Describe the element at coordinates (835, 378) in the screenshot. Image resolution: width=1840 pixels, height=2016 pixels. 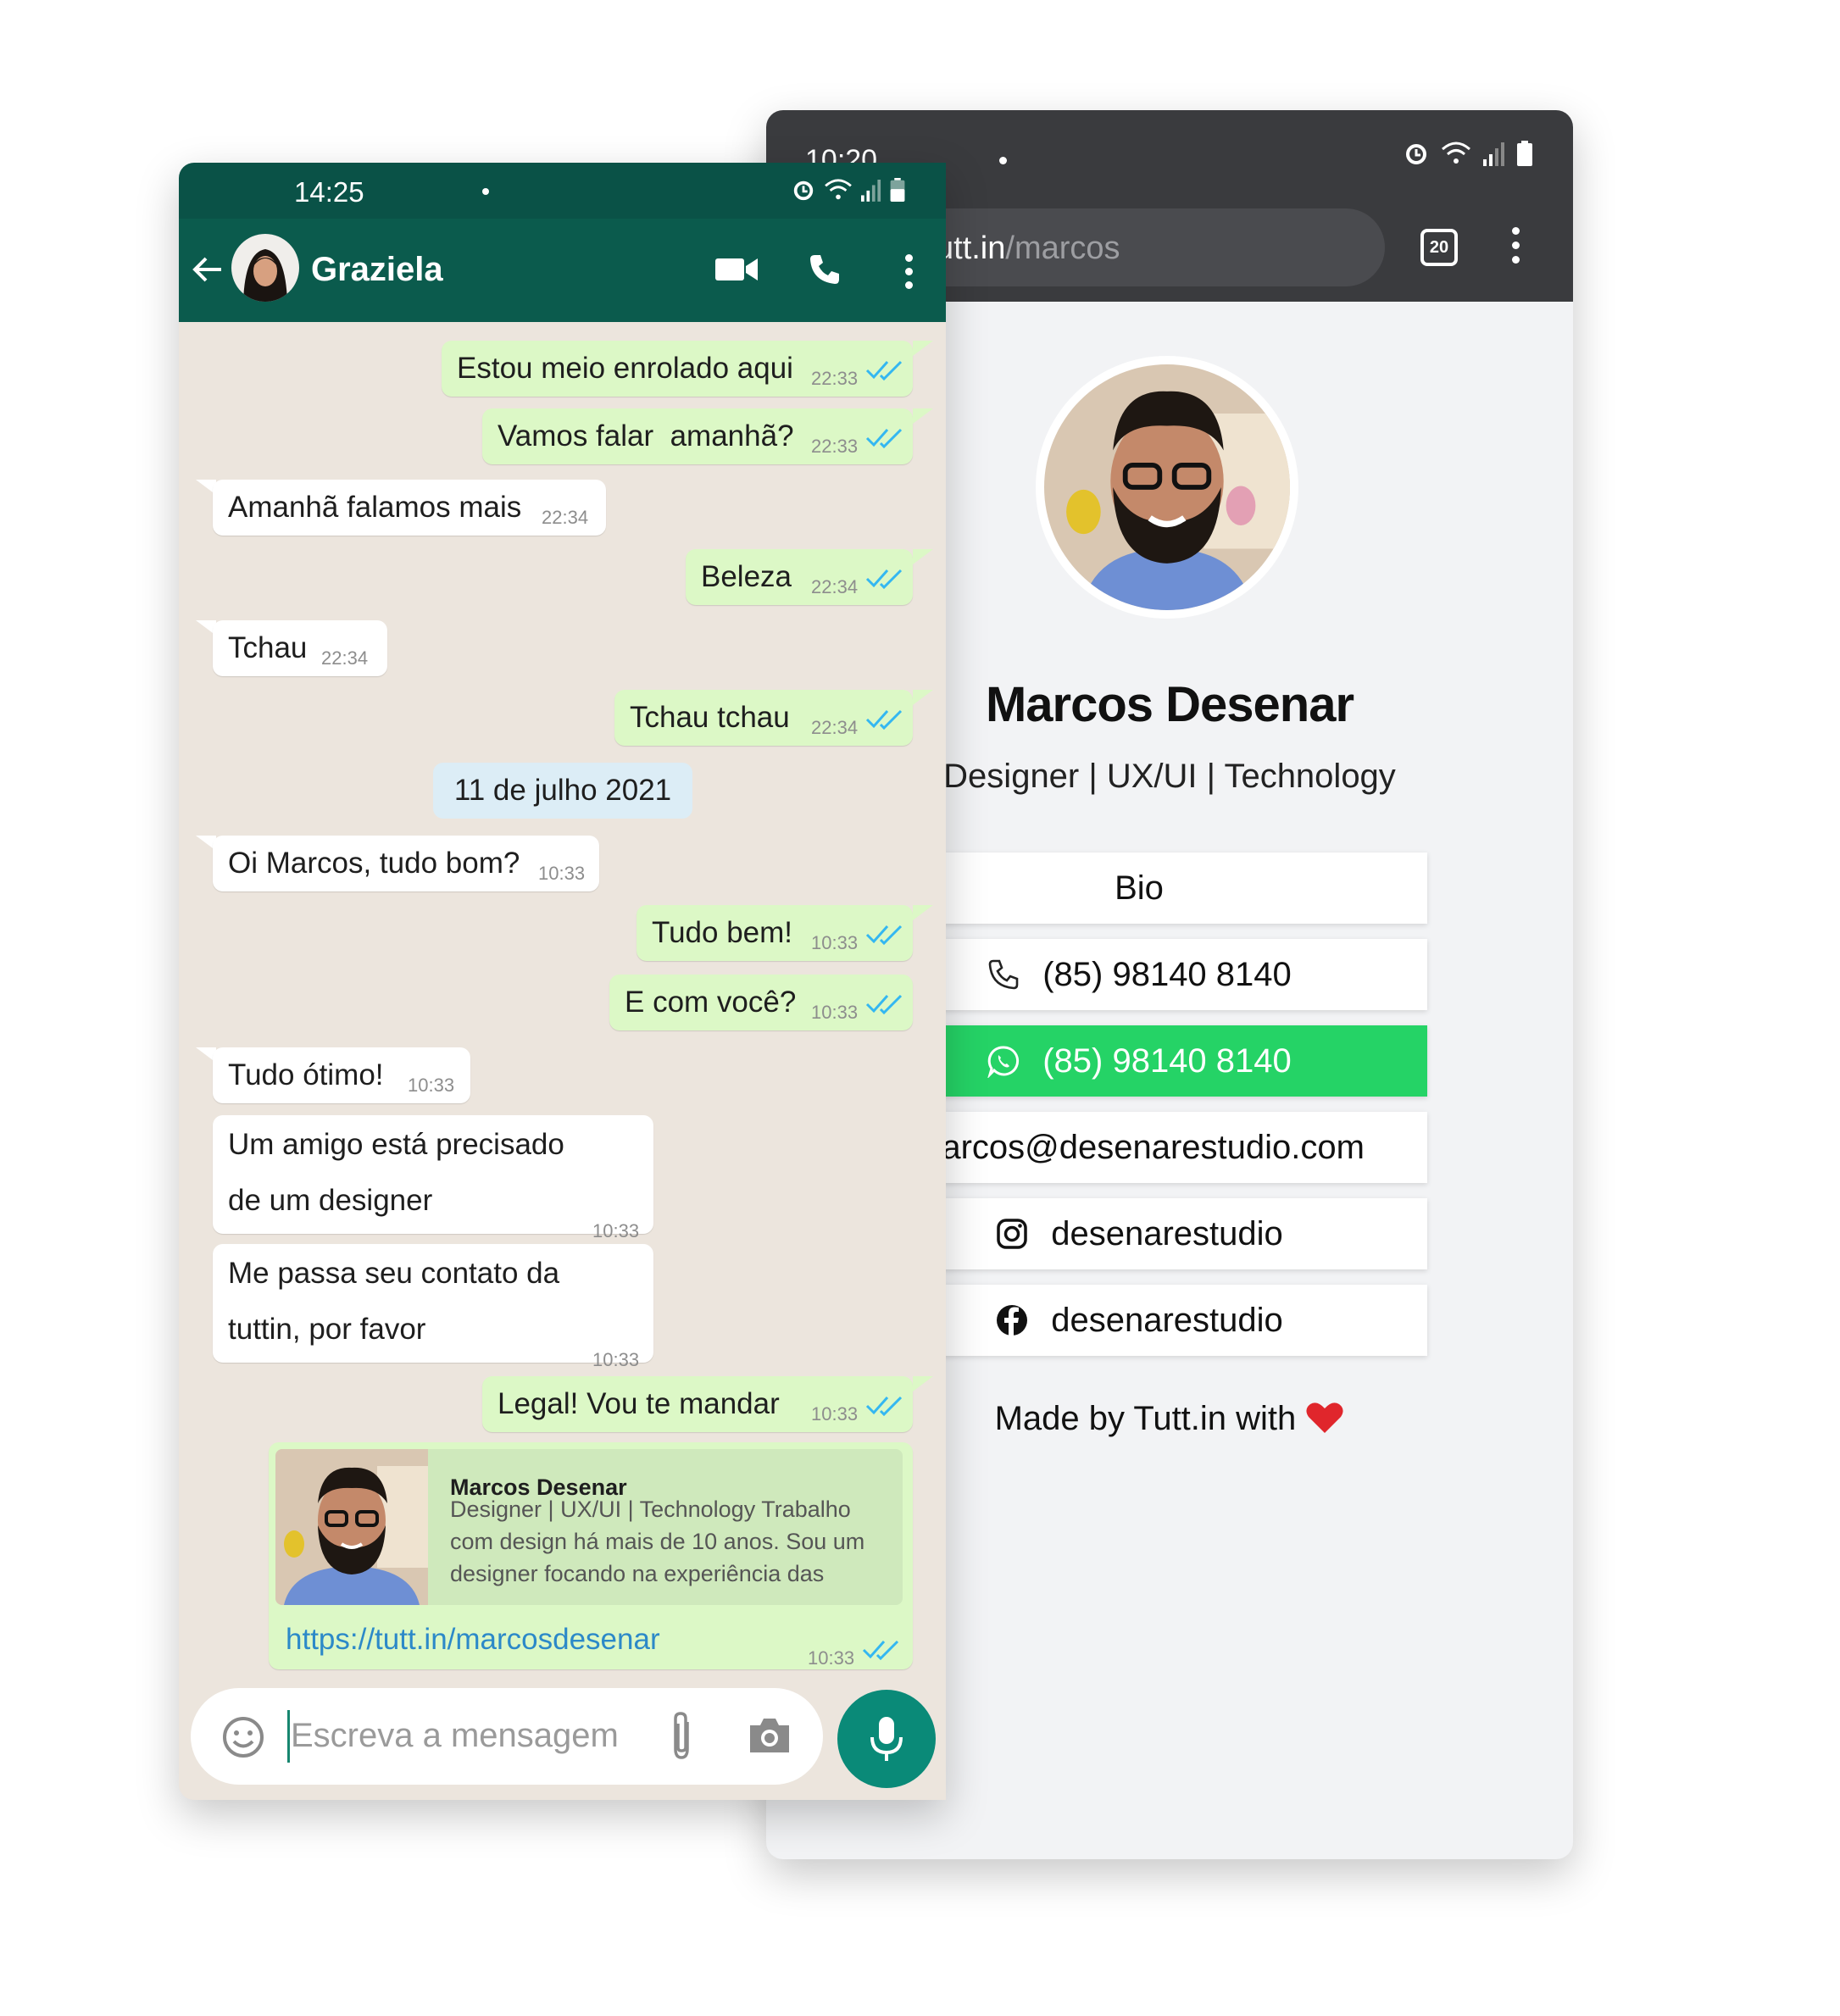
I see `message-time: 22:33` at that location.